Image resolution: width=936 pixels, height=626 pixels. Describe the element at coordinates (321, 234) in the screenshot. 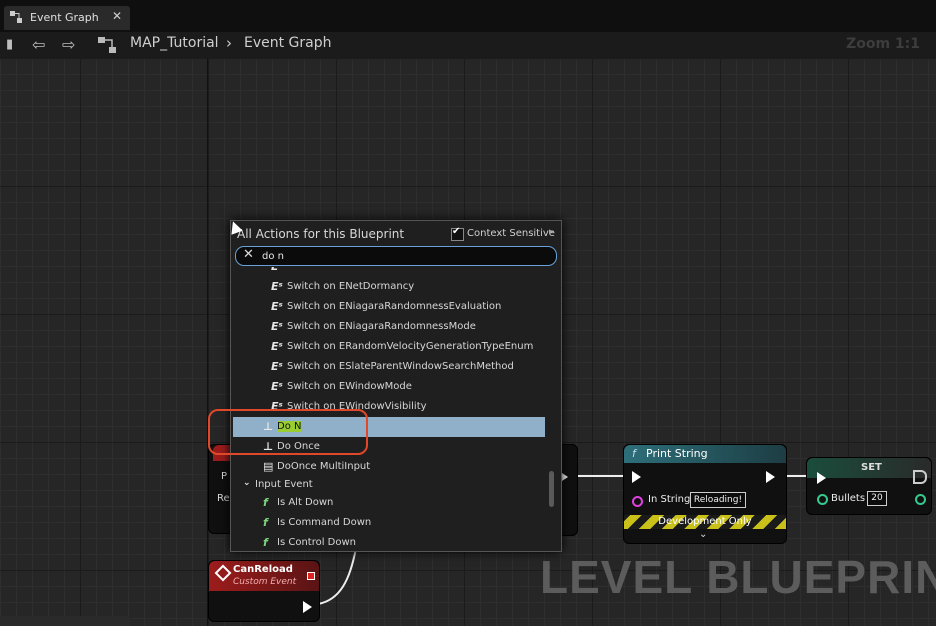

I see `menu-title: All Actions for this Blueprint` at that location.